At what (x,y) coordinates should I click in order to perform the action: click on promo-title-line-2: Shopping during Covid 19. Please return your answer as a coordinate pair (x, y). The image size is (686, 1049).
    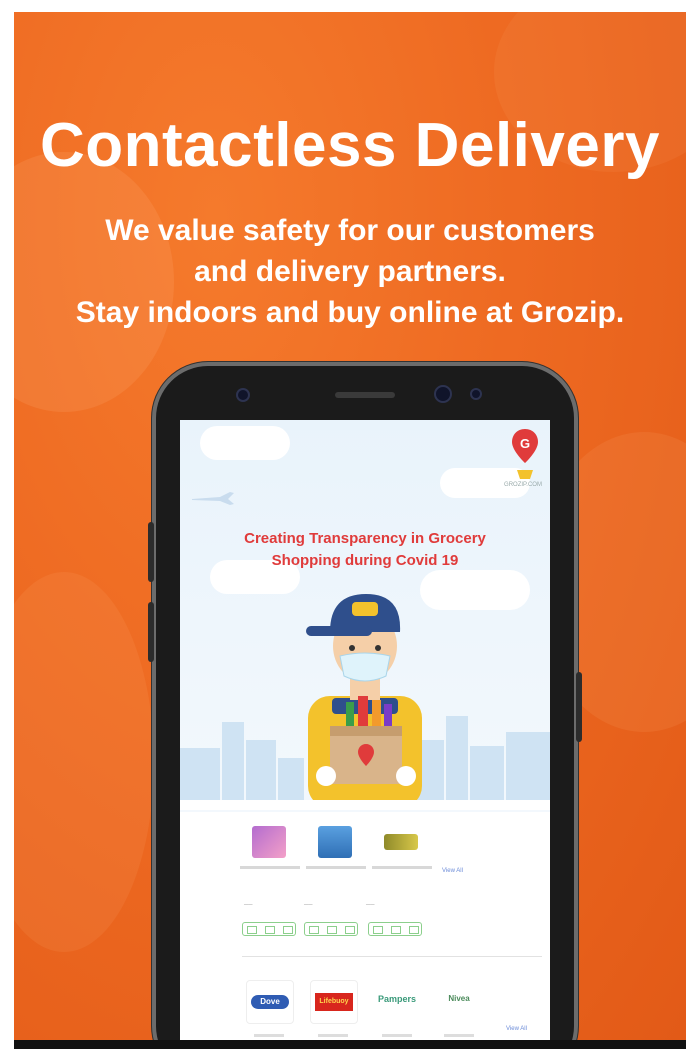
    Looking at the image, I should click on (365, 560).